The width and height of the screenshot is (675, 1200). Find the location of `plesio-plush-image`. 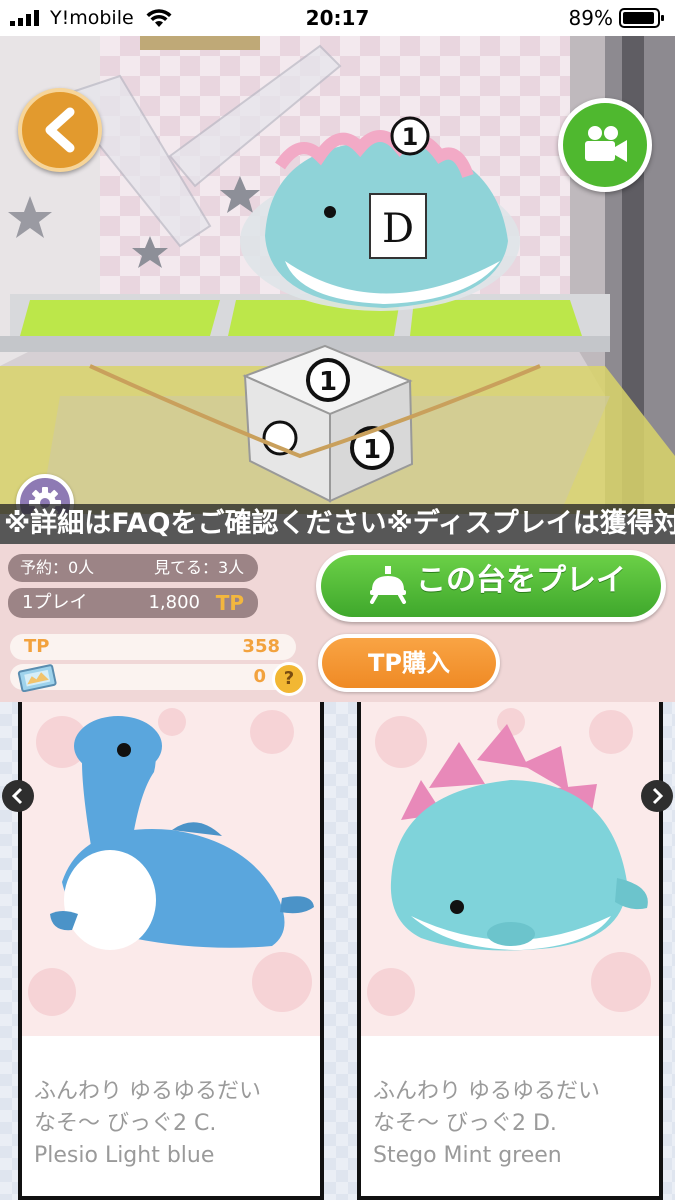

plesio-plush-image is located at coordinates (171, 869).